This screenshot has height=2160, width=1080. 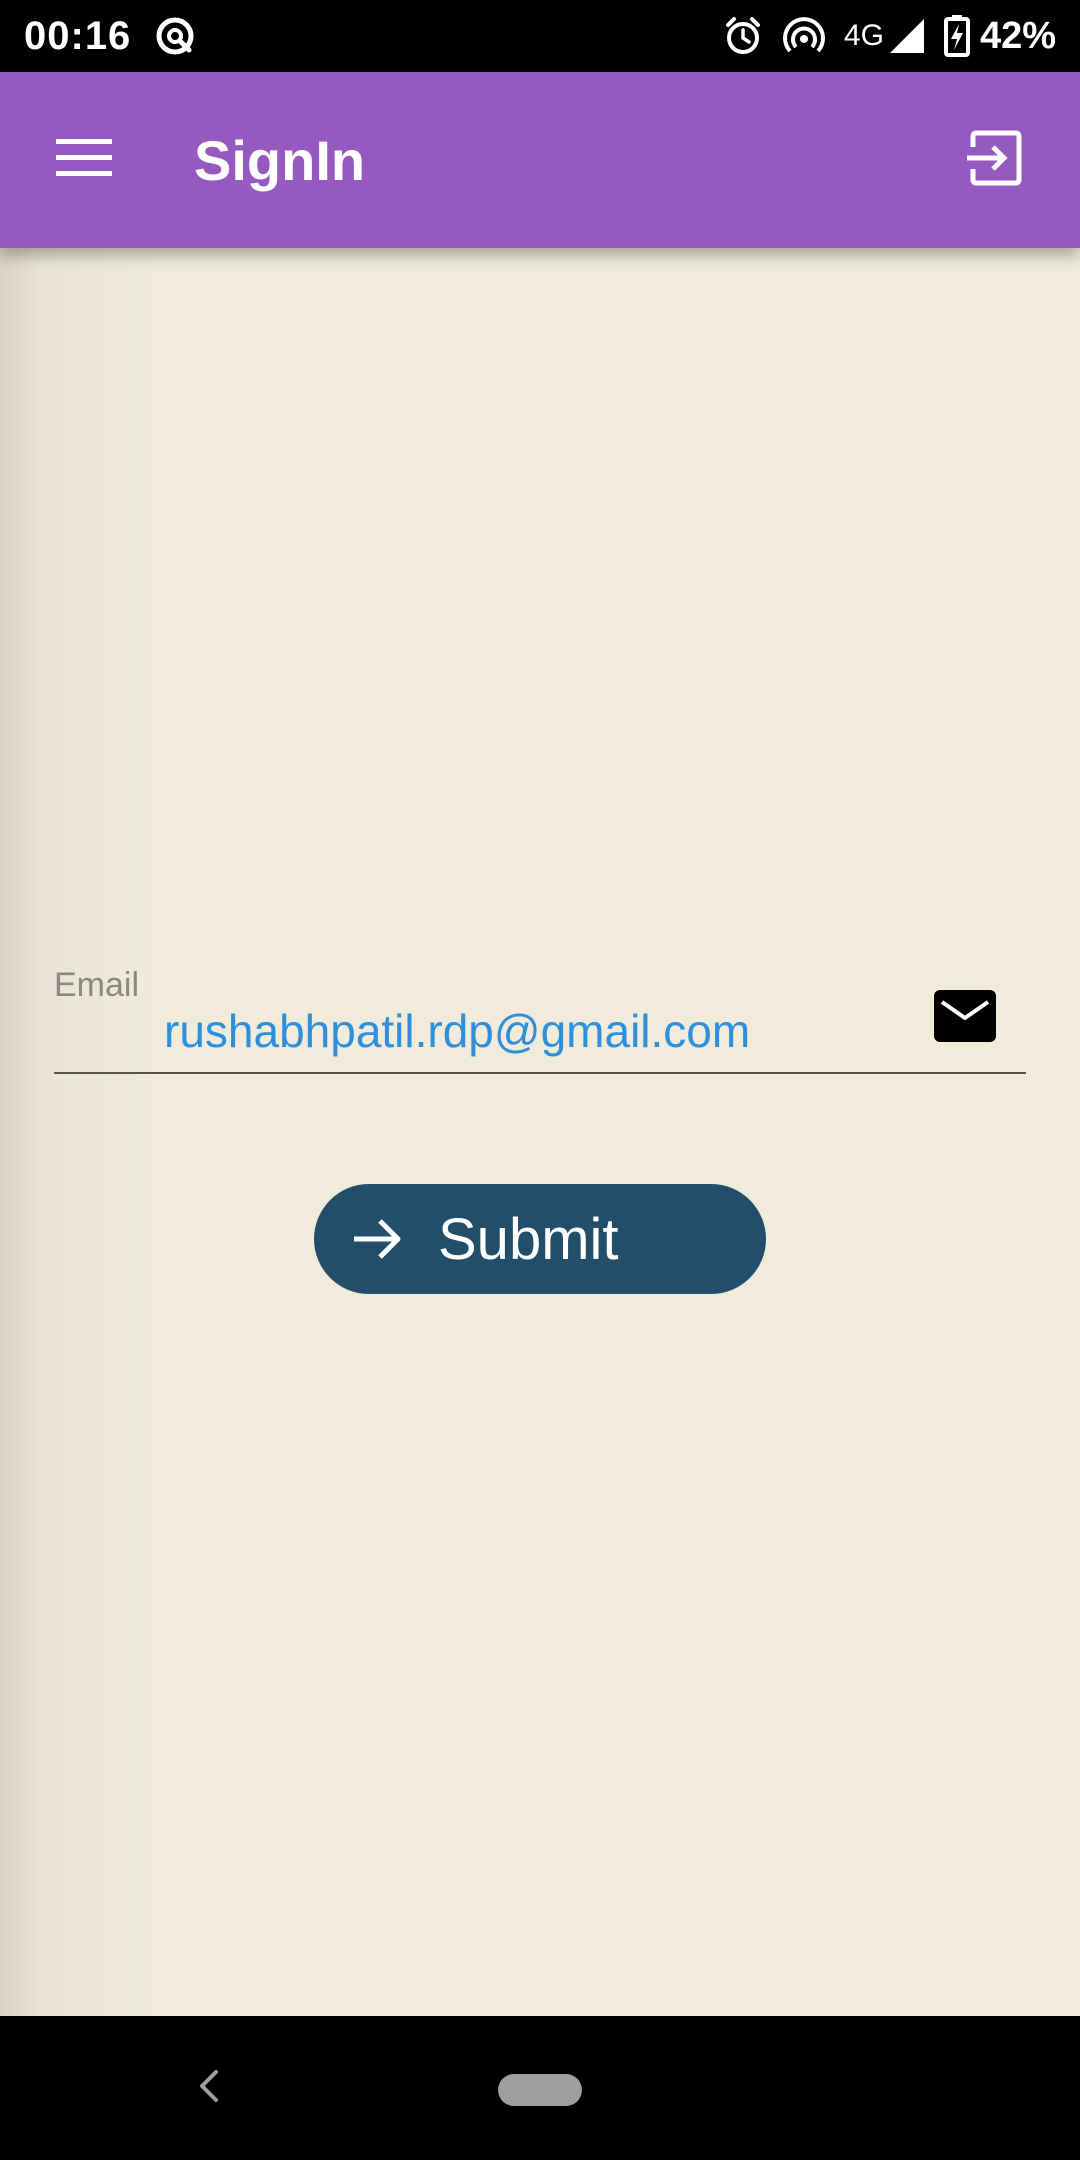 I want to click on app-bar: SignIn, so click(x=540, y=160).